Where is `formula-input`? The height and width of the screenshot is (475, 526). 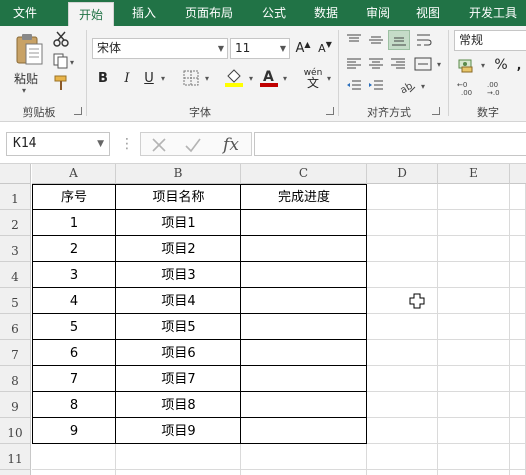
formula-input is located at coordinates (390, 144).